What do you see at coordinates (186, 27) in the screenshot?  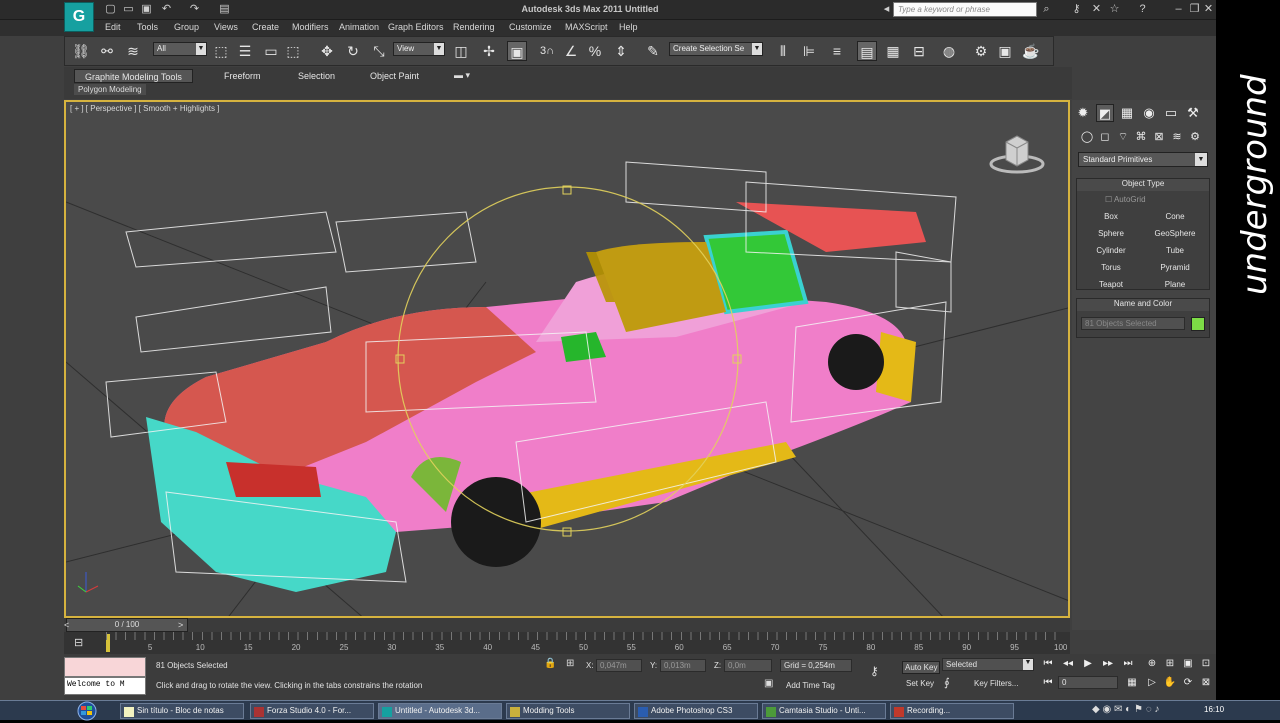 I see `menu-group: Group` at bounding box center [186, 27].